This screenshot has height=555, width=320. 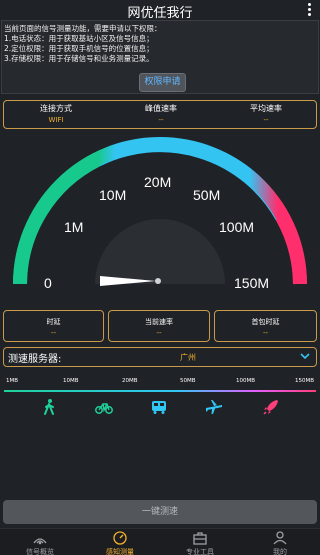 I want to click on walk-icon, so click(x=49, y=407).